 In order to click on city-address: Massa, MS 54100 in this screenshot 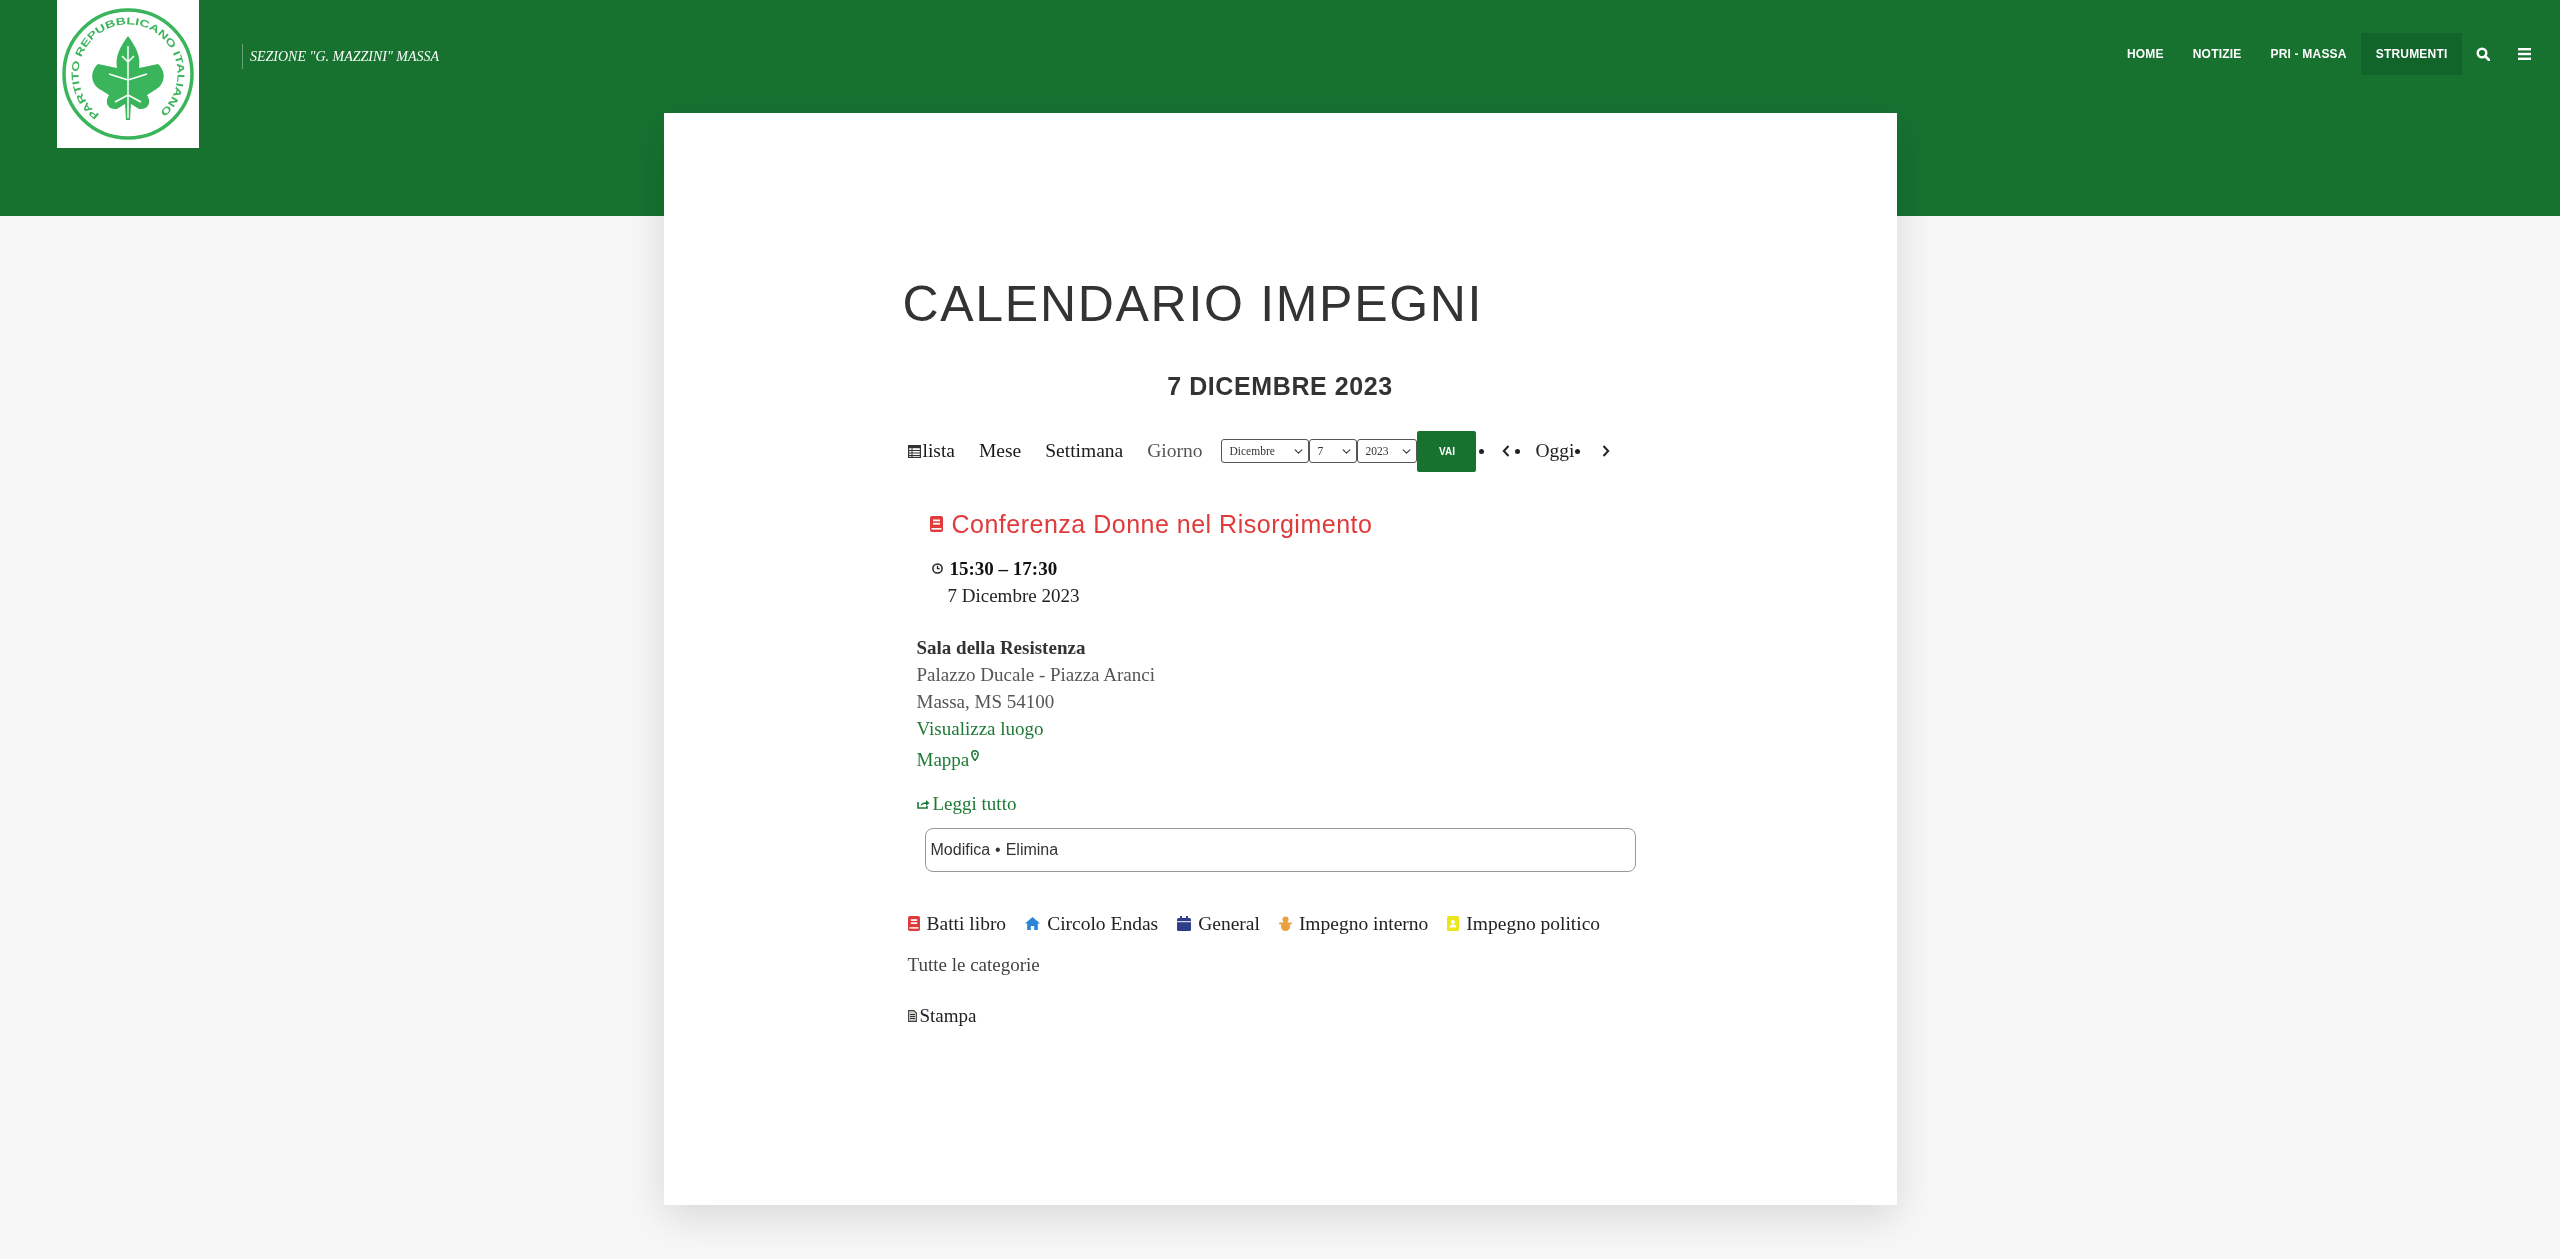, I will do `click(985, 701)`.